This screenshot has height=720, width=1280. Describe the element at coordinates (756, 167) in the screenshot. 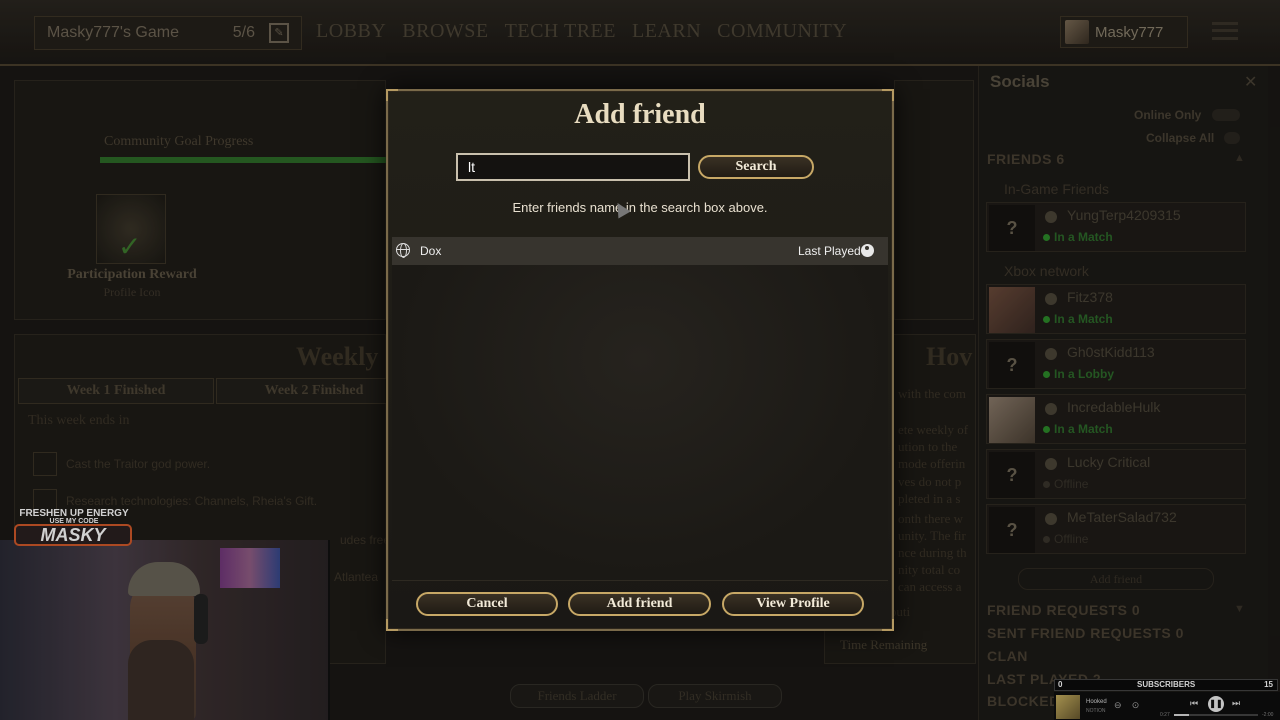

I see `search-button: Search` at that location.